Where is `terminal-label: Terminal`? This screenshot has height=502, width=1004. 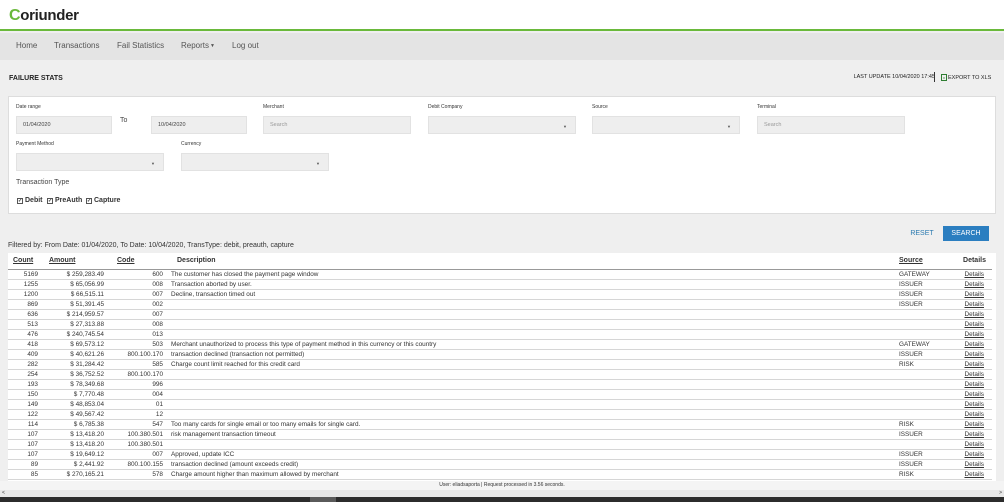 terminal-label: Terminal is located at coordinates (766, 107).